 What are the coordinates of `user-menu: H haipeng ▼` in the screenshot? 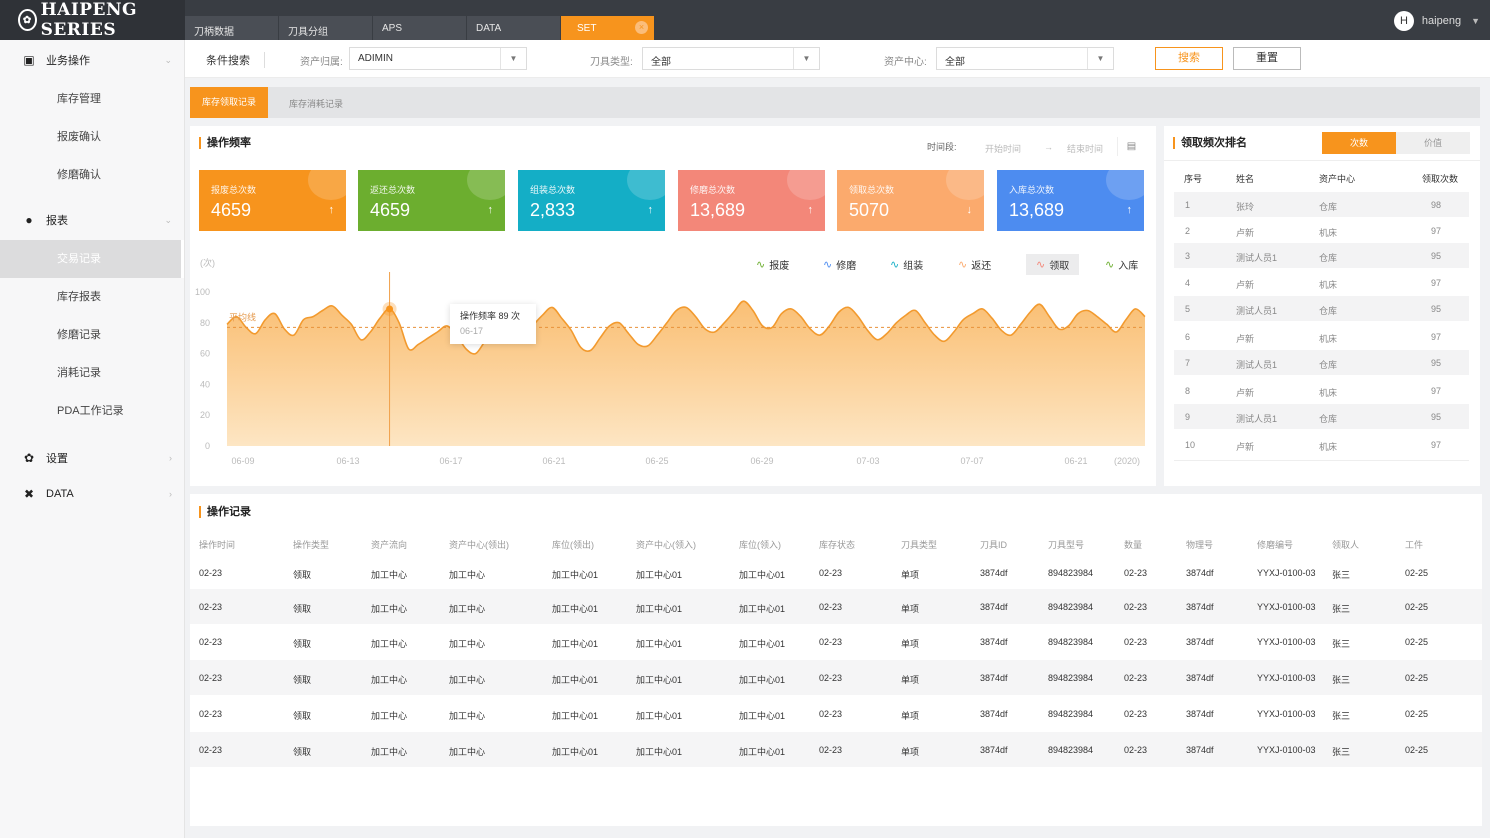 It's located at (1436, 21).